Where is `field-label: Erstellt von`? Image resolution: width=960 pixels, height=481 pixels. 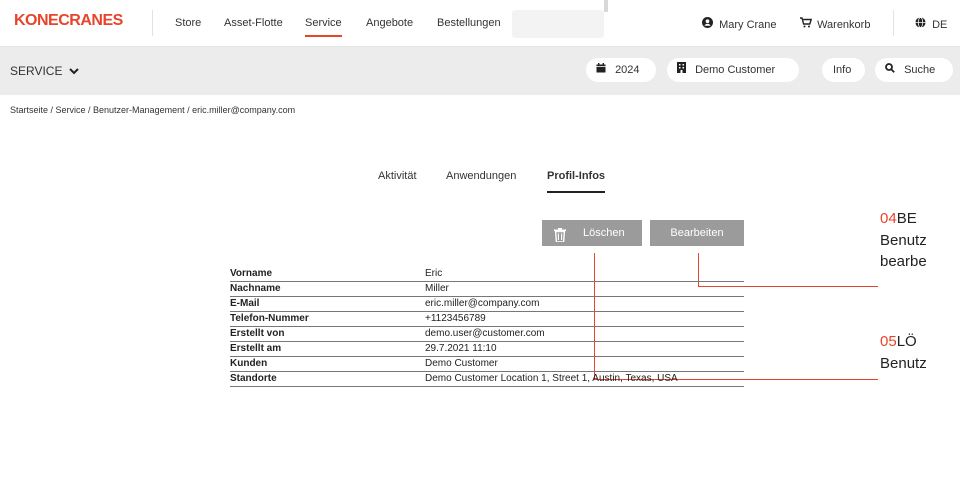
field-label: Erstellt von is located at coordinates (327, 334).